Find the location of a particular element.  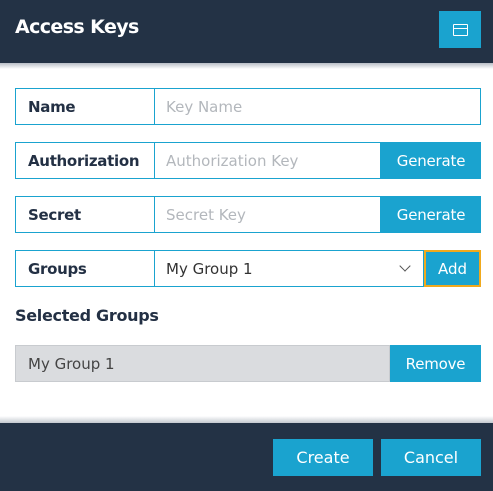

dialog-footer: Create Cancel is located at coordinates (246, 457).